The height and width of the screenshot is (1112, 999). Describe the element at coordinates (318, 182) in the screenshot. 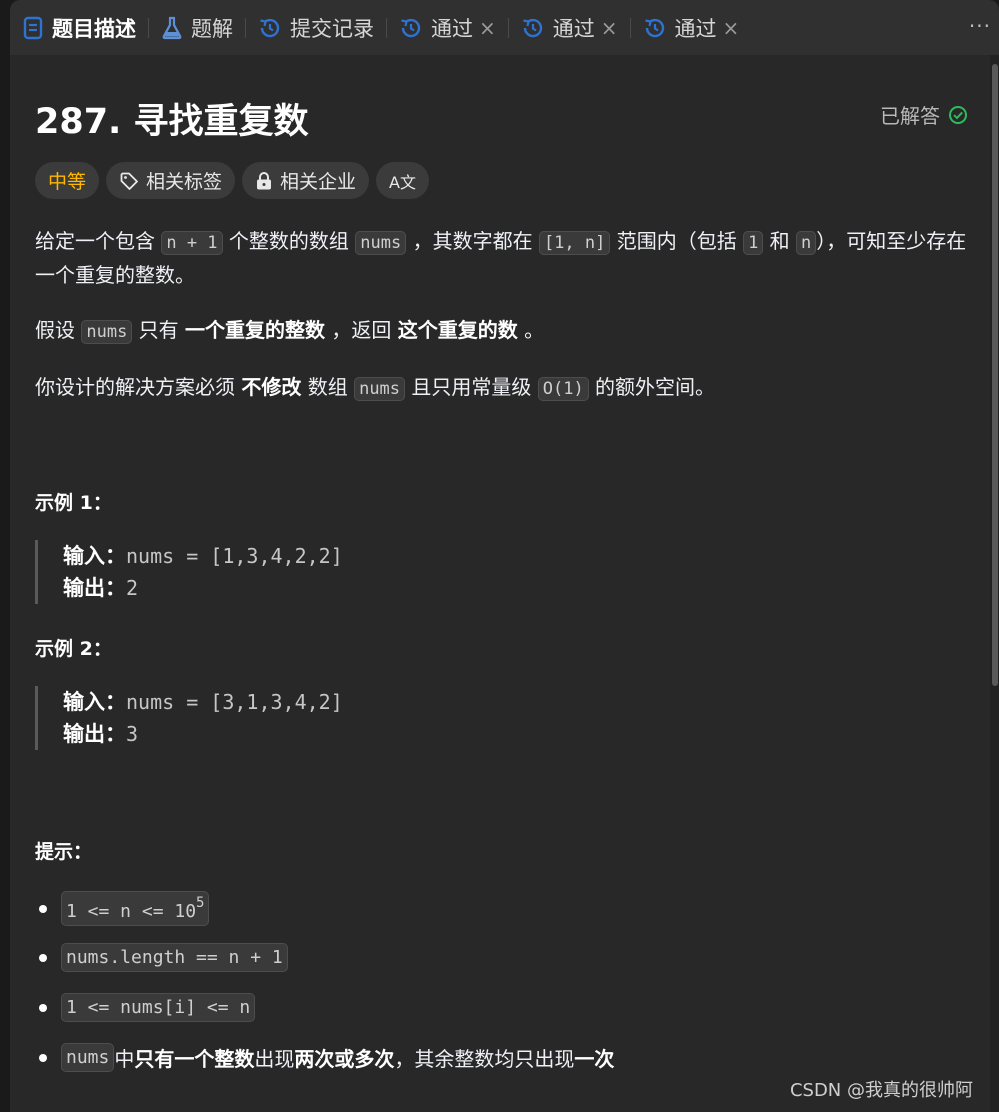

I see `related-companies-label: 相关企业` at that location.